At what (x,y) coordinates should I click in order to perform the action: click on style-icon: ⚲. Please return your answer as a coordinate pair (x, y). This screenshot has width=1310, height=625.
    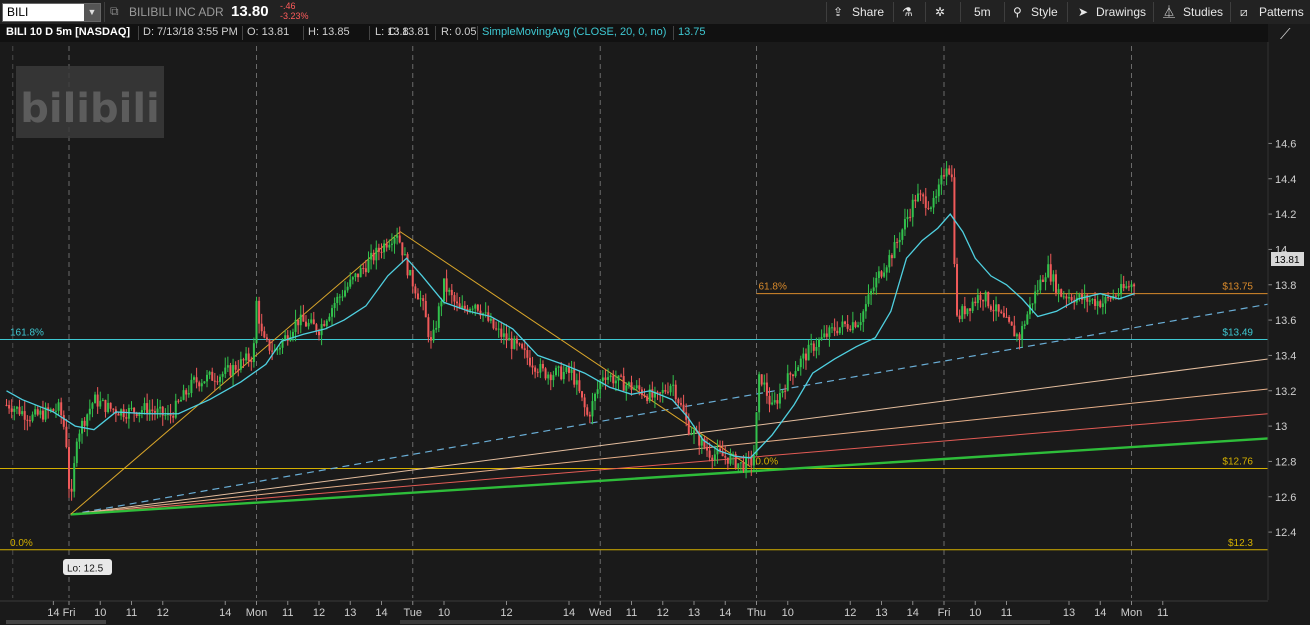
    Looking at the image, I should click on (1017, 12).